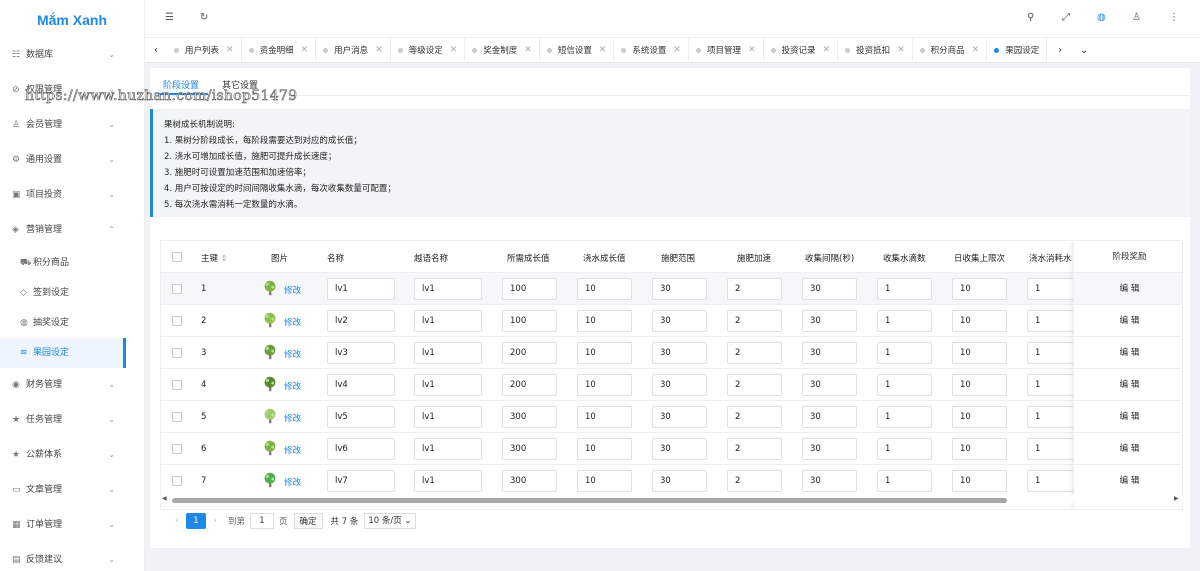 The width and height of the screenshot is (1200, 571). What do you see at coordinates (62, 195) in the screenshot?
I see `sidebar-item: ▣ 项目投资 ⌄` at bounding box center [62, 195].